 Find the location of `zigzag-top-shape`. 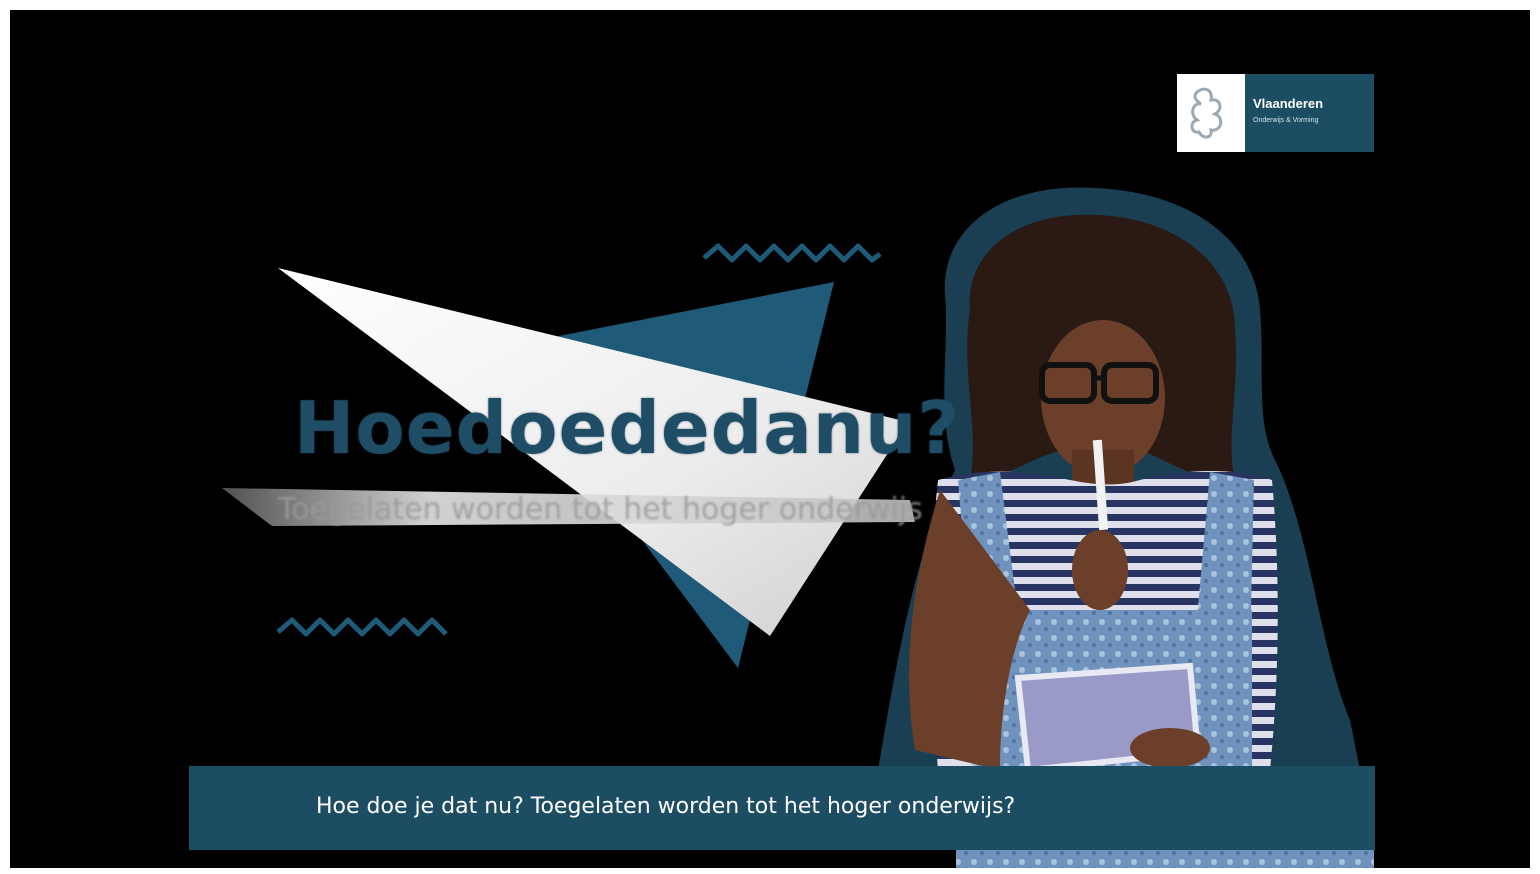

zigzag-top-shape is located at coordinates (792, 253).